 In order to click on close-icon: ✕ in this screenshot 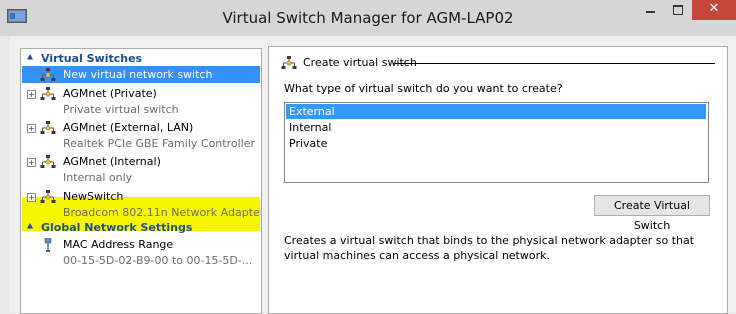, I will do `click(714, 8)`.